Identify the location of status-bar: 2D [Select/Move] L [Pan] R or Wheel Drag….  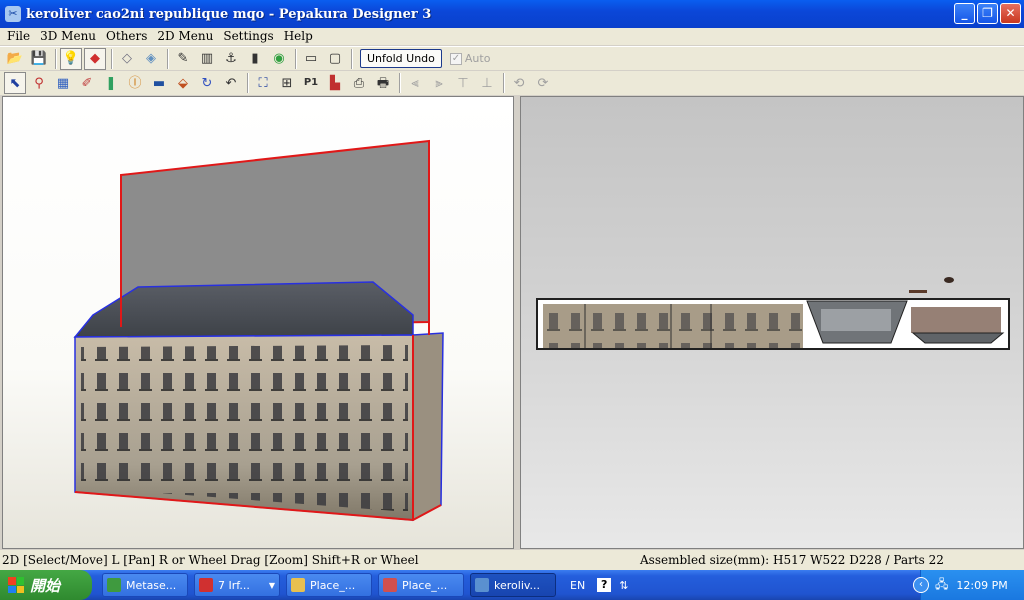
(512, 560).